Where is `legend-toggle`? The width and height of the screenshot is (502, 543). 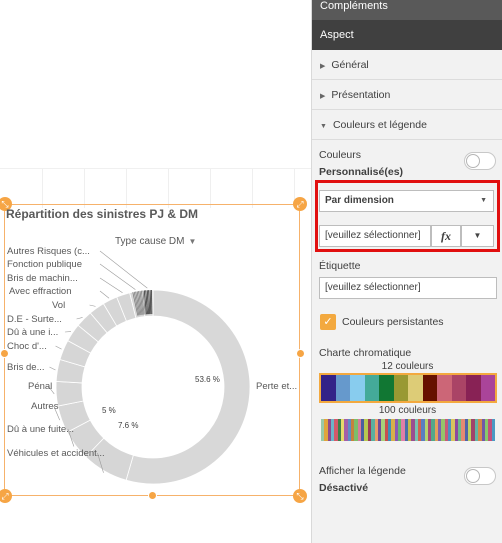 legend-toggle is located at coordinates (480, 476).